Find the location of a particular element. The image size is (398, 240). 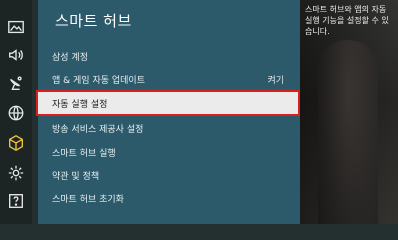

menu-item-label: 스마트 허브 실행 is located at coordinates (84, 154).